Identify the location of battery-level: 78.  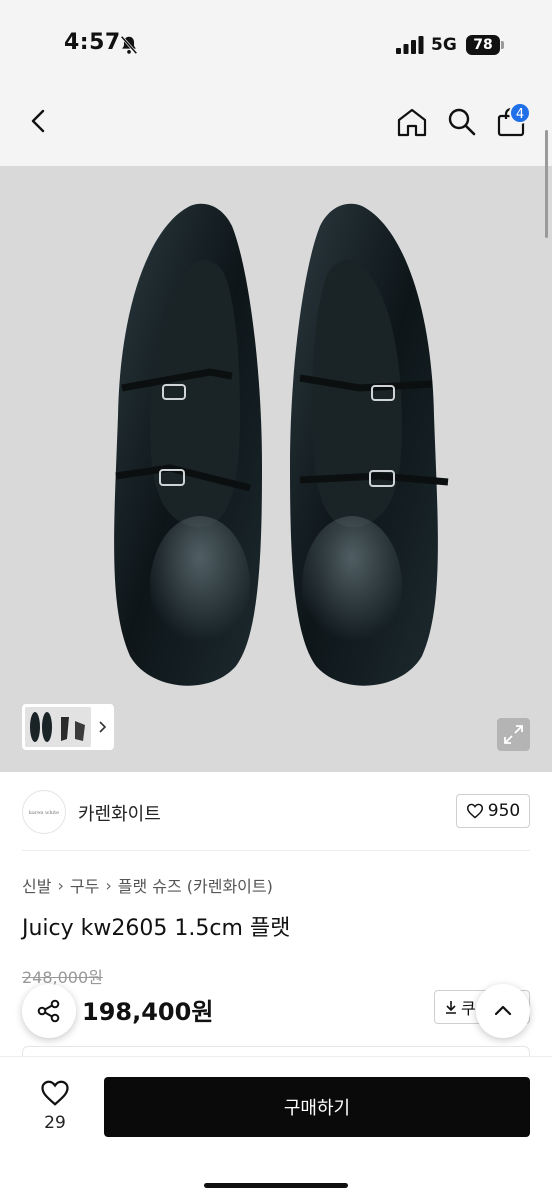
(483, 45).